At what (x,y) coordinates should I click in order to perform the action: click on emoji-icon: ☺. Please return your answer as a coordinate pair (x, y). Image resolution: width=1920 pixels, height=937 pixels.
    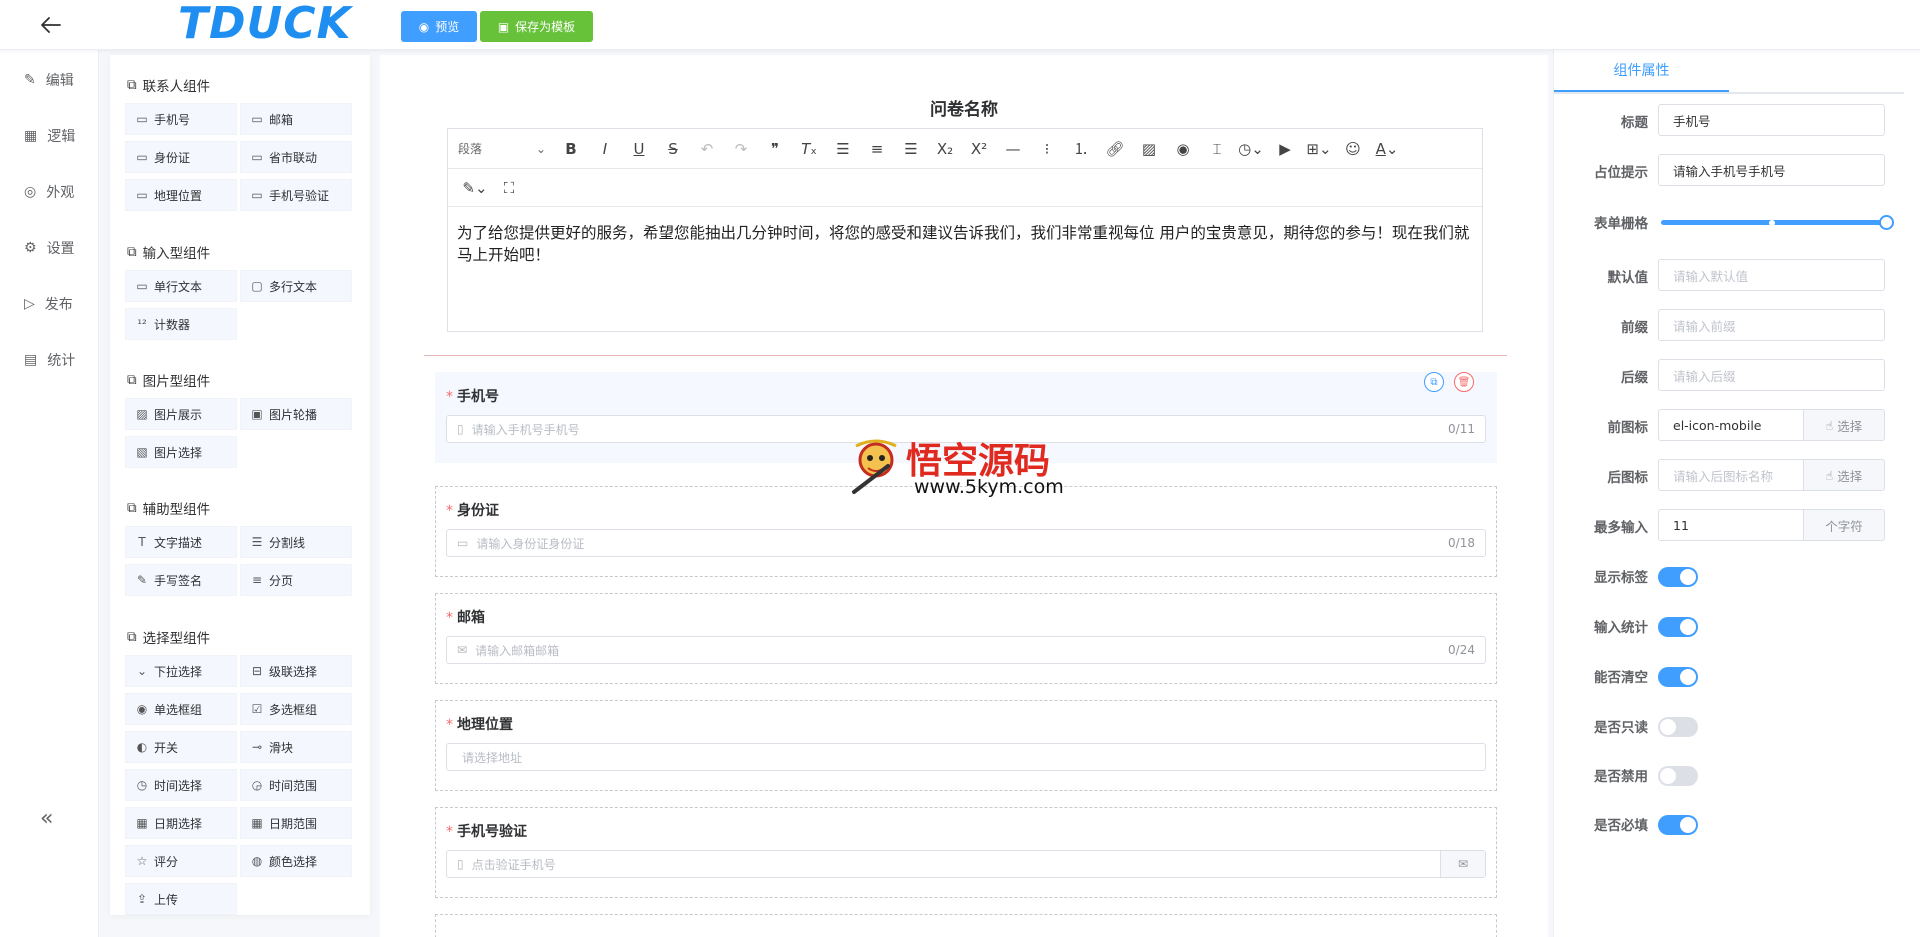
    Looking at the image, I should click on (1353, 149).